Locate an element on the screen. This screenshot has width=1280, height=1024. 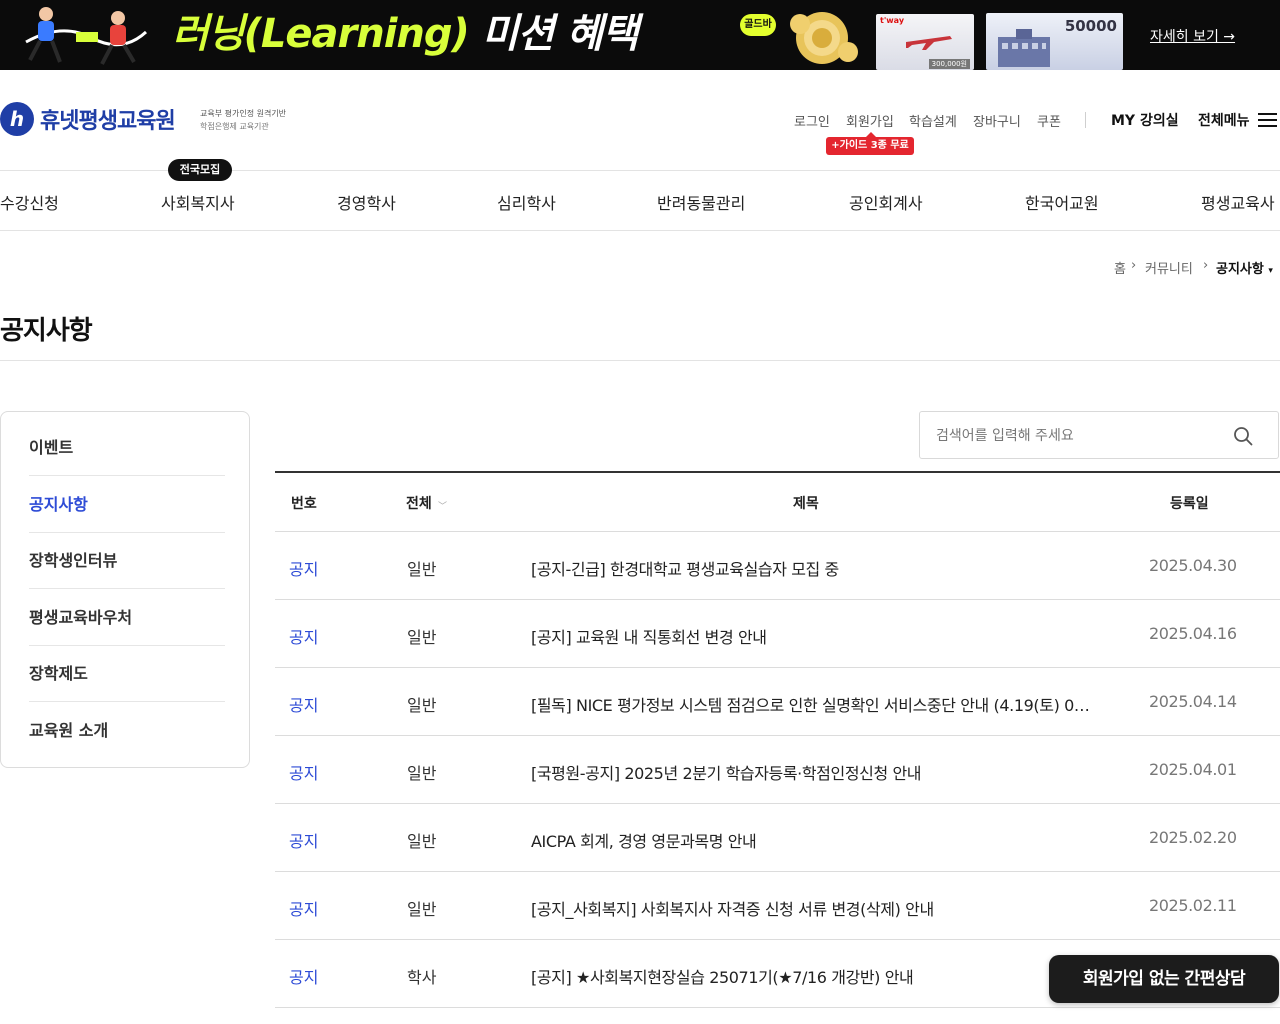
row-title-link: [공지] 교육원 내 직통회선 변경 안내 is located at coordinates (814, 636).